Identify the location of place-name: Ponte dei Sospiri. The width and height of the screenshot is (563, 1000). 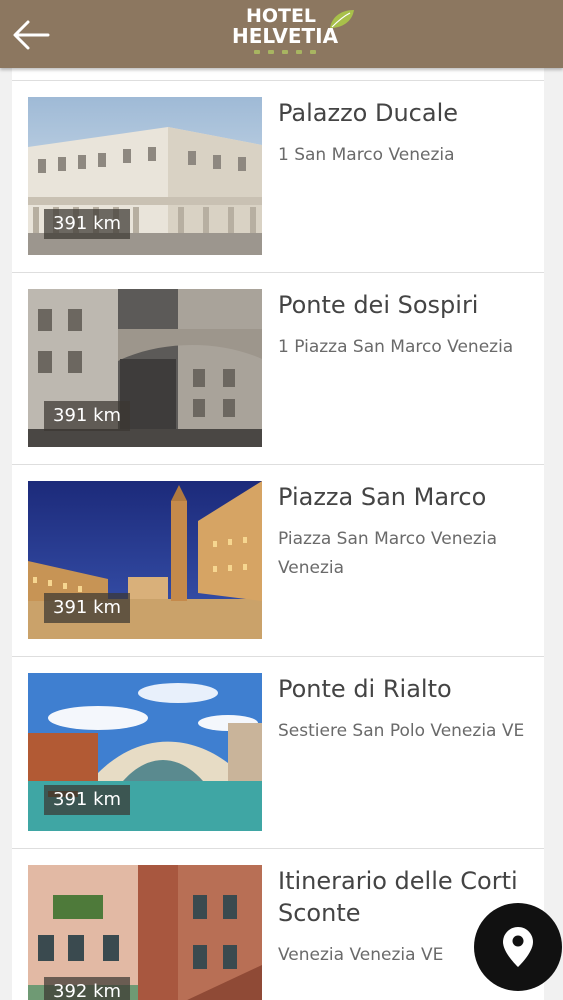
(378, 305).